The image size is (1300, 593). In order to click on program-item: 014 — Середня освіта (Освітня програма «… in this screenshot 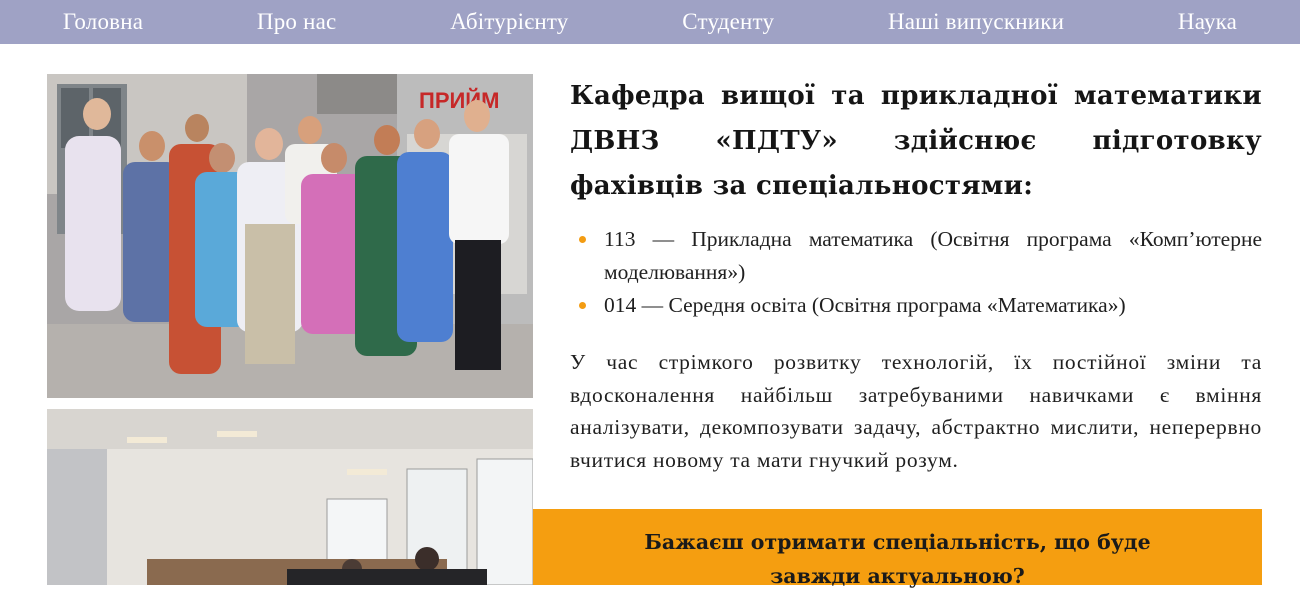, I will do `click(916, 305)`.